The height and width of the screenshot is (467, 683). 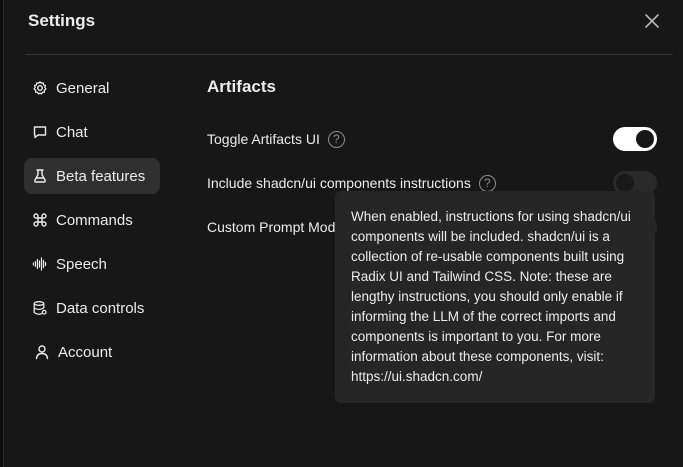 I want to click on setting-label: Custom Prompt Mod, so click(x=271, y=227).